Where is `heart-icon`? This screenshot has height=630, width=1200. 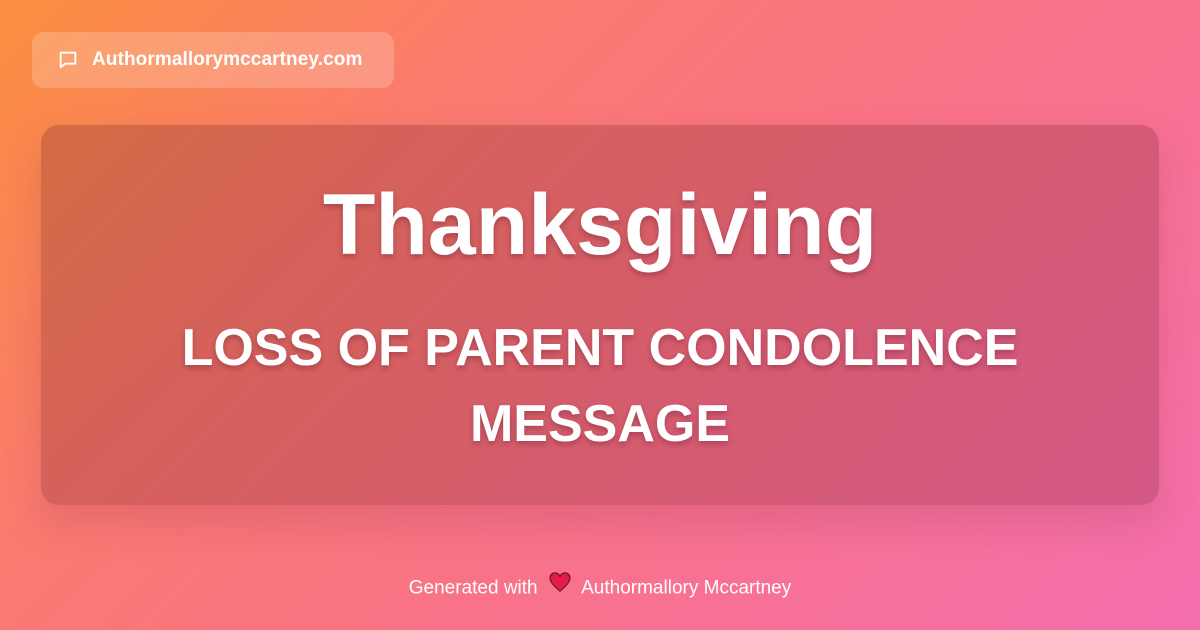
heart-icon is located at coordinates (560, 587).